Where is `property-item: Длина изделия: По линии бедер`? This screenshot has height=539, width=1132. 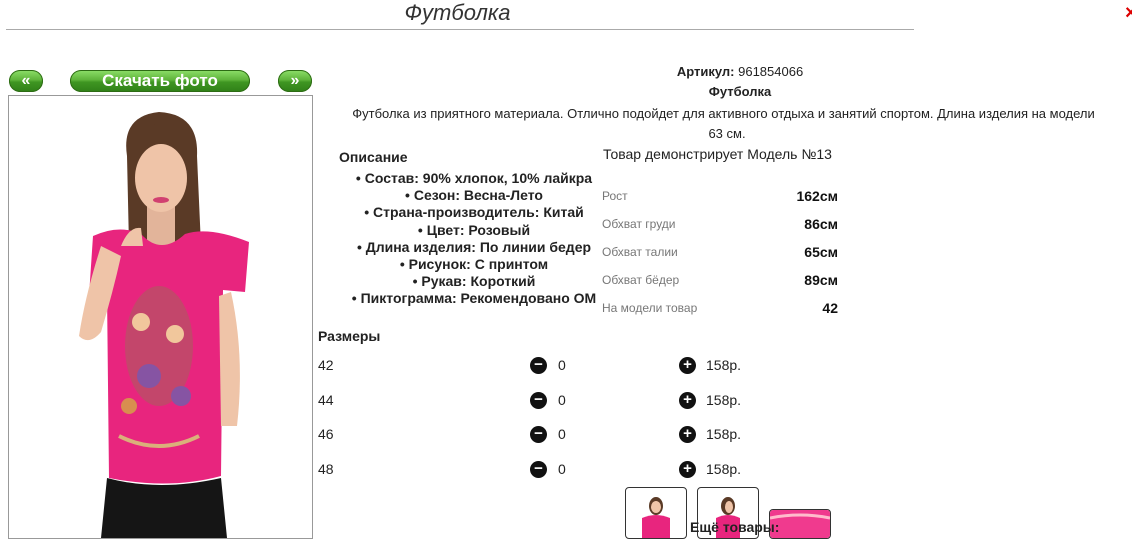 property-item: Длина изделия: По линии бедер is located at coordinates (474, 247).